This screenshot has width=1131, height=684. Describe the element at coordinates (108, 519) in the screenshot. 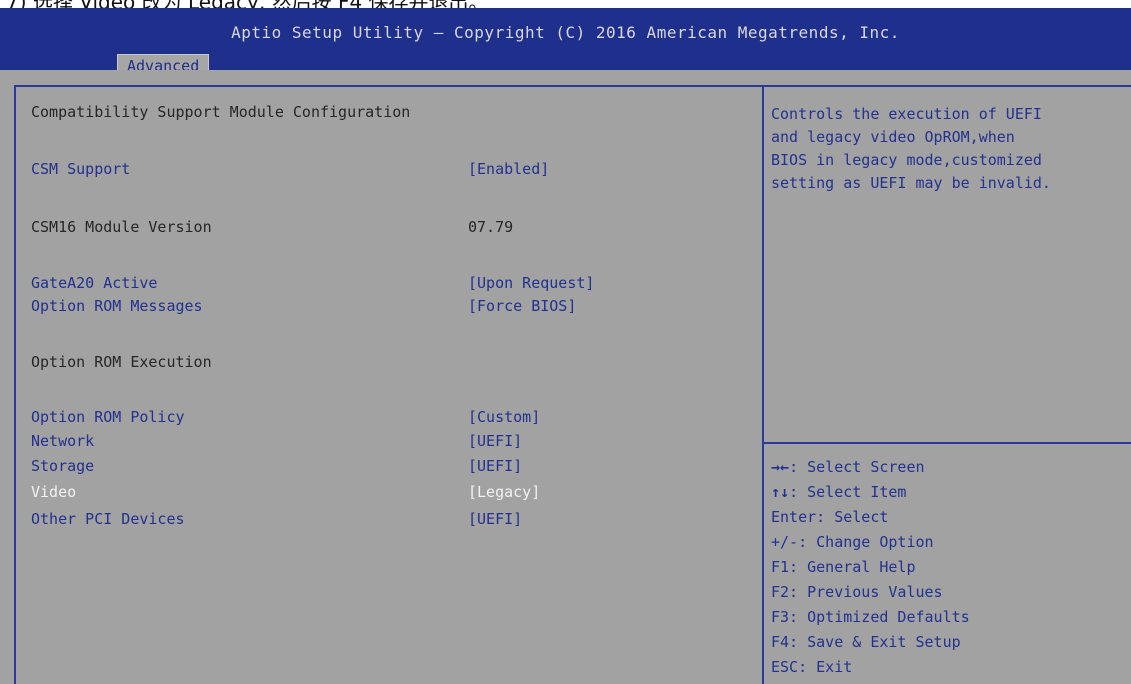

I see `other-pci-label: Other PCI Devices` at that location.